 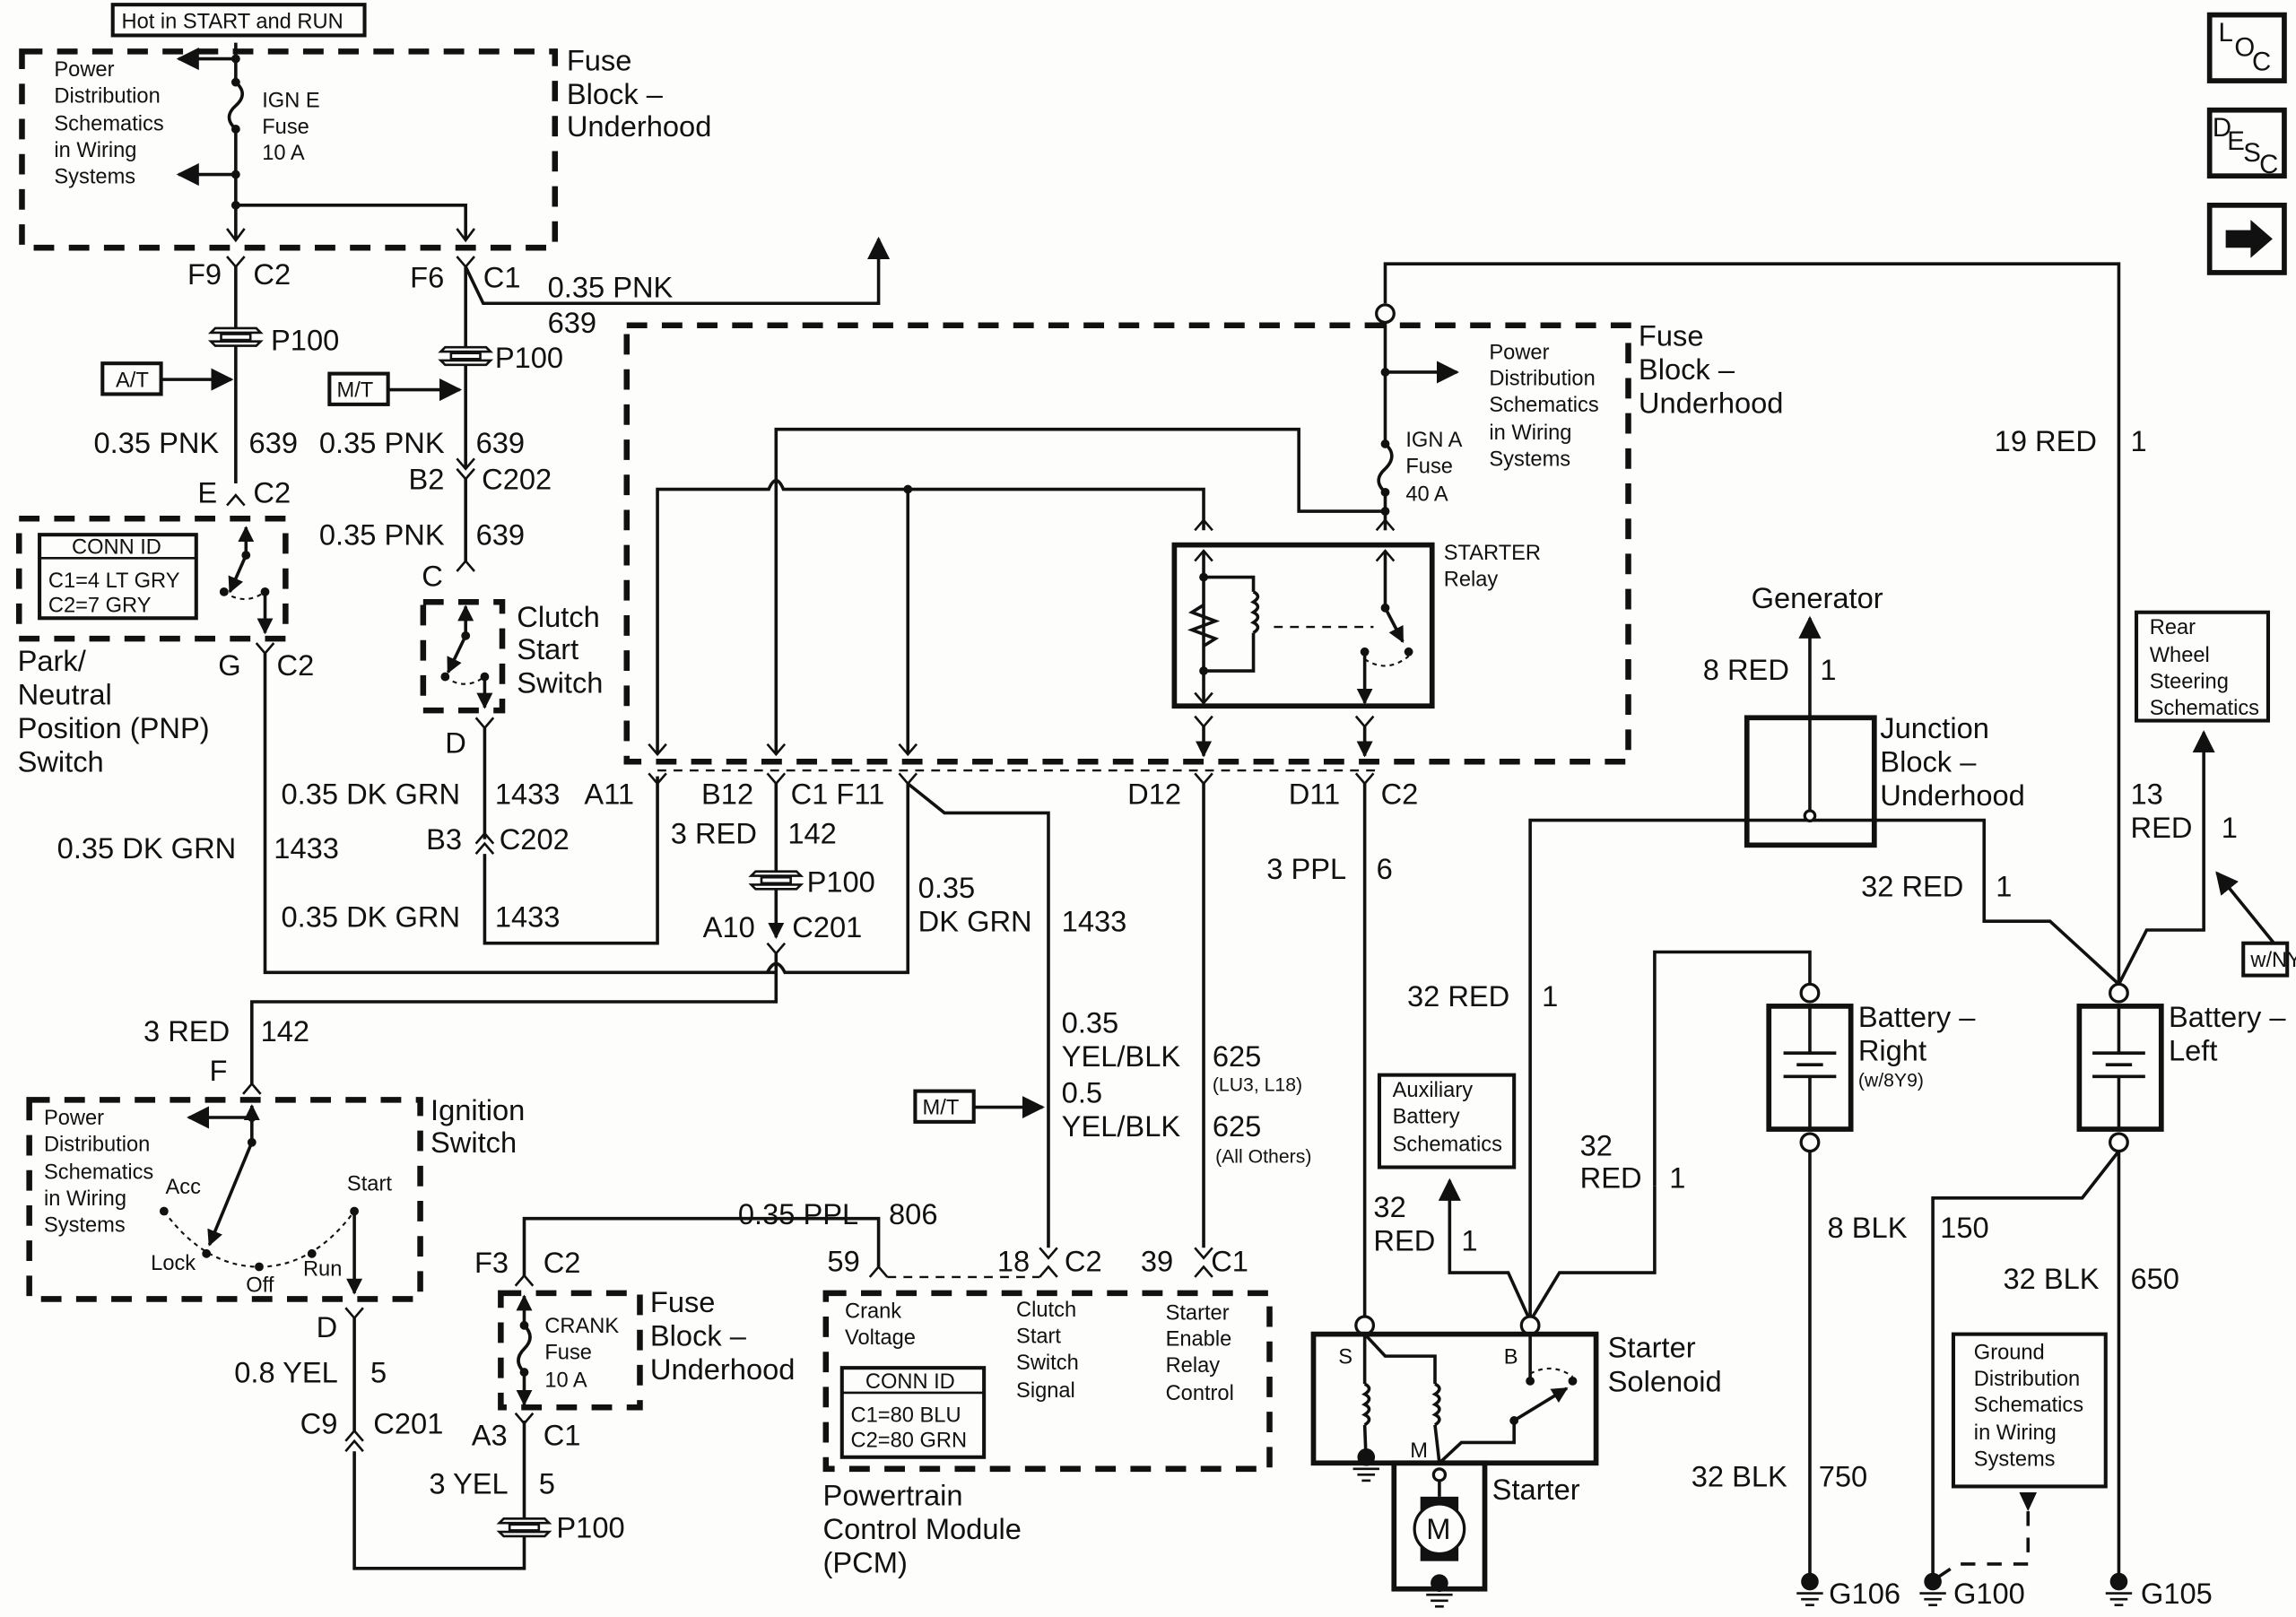 What do you see at coordinates (1404, 1240) in the screenshot?
I see `wire-gauge: RED` at bounding box center [1404, 1240].